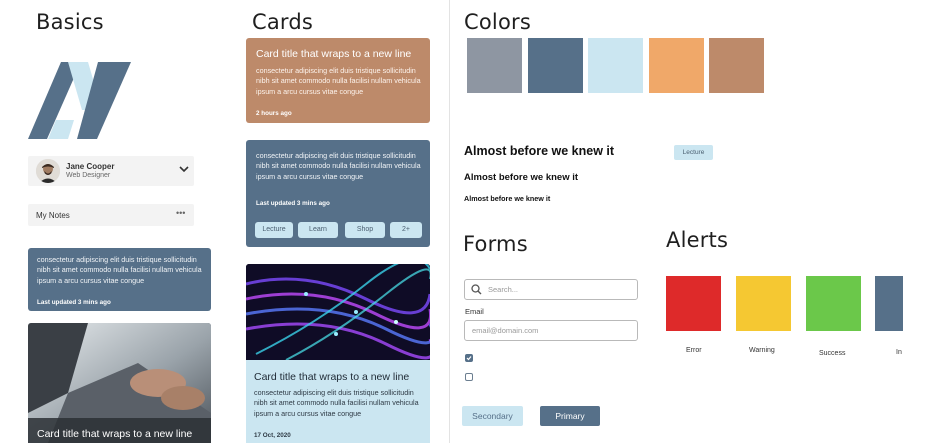 The height and width of the screenshot is (443, 950). Describe the element at coordinates (736, 65) in the screenshot. I see `color-swatch-brown` at that location.